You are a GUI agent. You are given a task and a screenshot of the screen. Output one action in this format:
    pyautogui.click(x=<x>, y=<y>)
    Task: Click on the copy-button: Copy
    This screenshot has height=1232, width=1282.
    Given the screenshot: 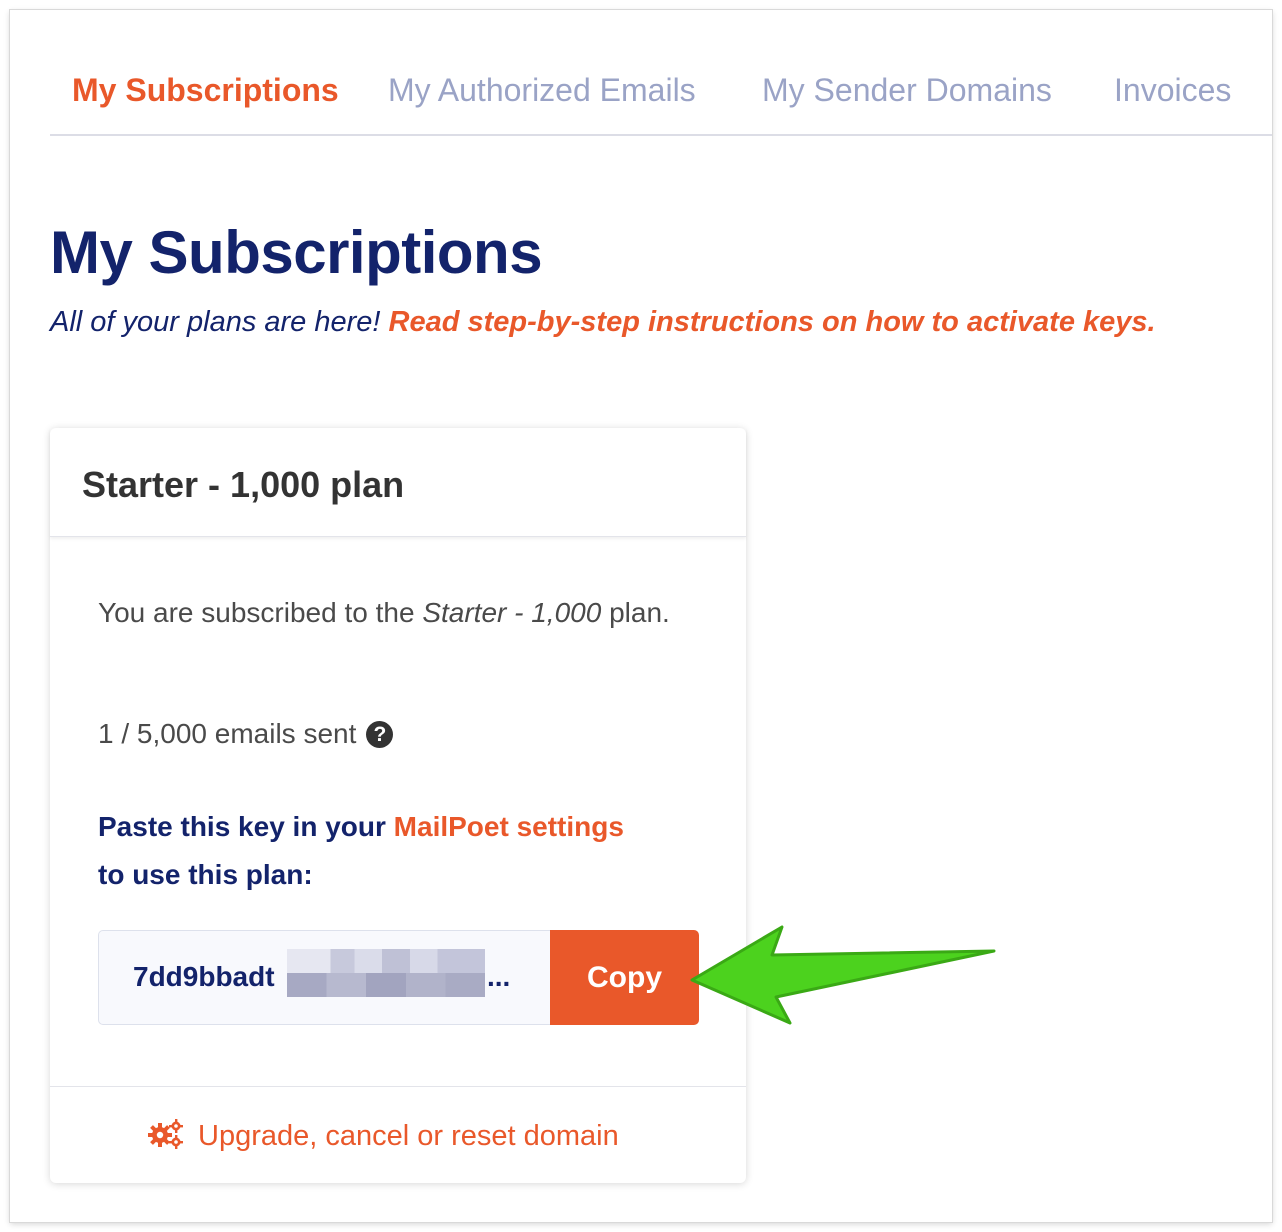 What is the action you would take?
    pyautogui.click(x=624, y=977)
    